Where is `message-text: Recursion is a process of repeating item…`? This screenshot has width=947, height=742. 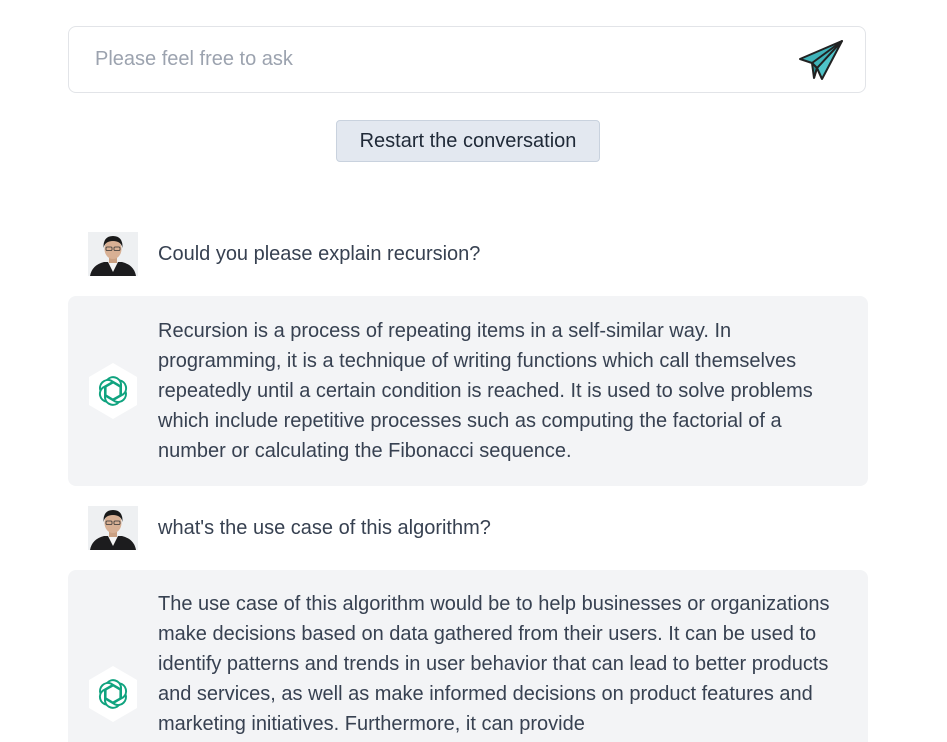
message-text: Recursion is a process of repeating item… is located at coordinates (485, 391).